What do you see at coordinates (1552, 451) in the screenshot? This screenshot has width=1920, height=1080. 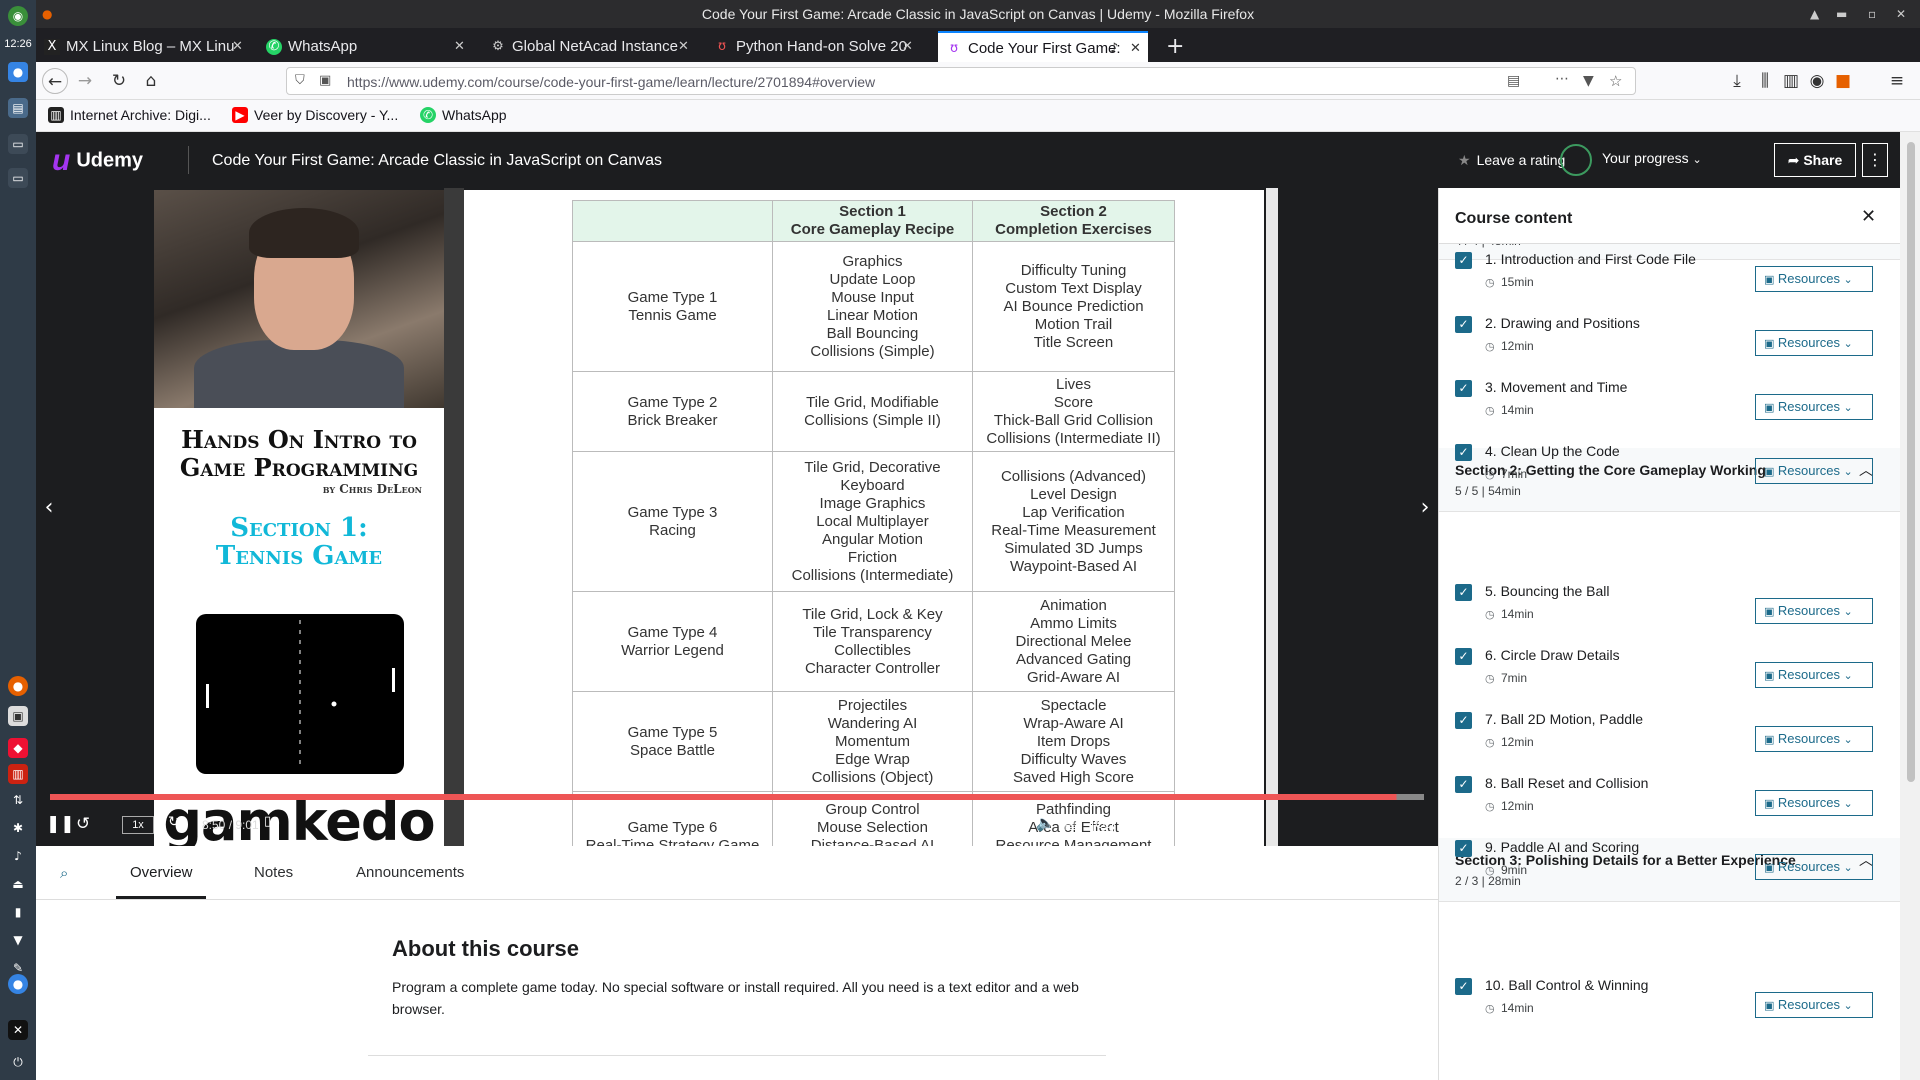 I see `lecture-title: 4. Clean Up the Code` at bounding box center [1552, 451].